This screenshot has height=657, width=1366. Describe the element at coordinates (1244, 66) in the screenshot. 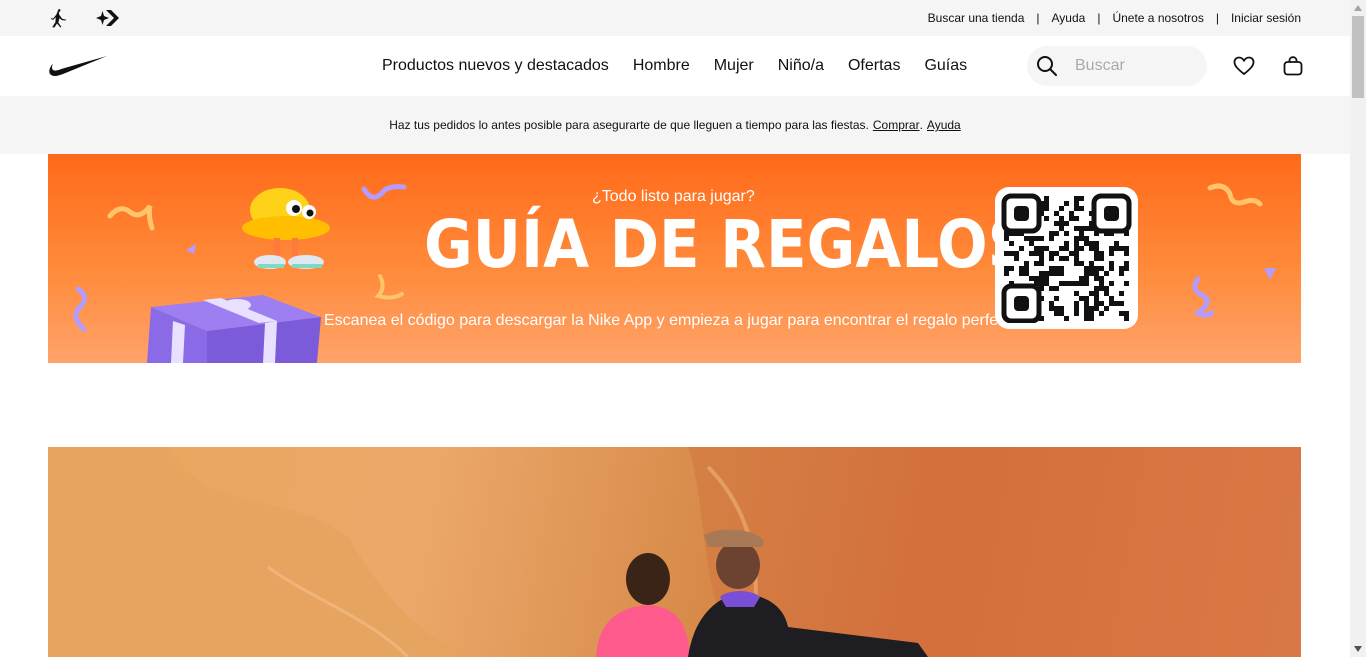

I see `heart-icon` at that location.